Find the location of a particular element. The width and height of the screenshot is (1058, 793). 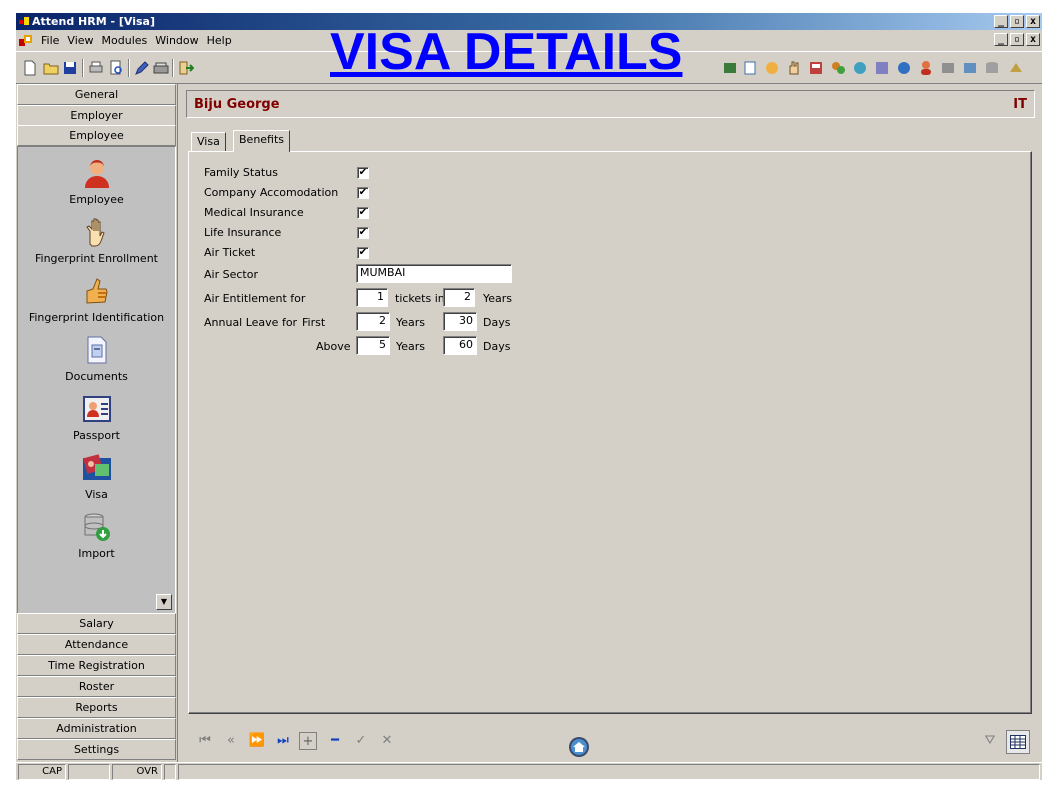

print-preview-icon is located at coordinates (116, 68).